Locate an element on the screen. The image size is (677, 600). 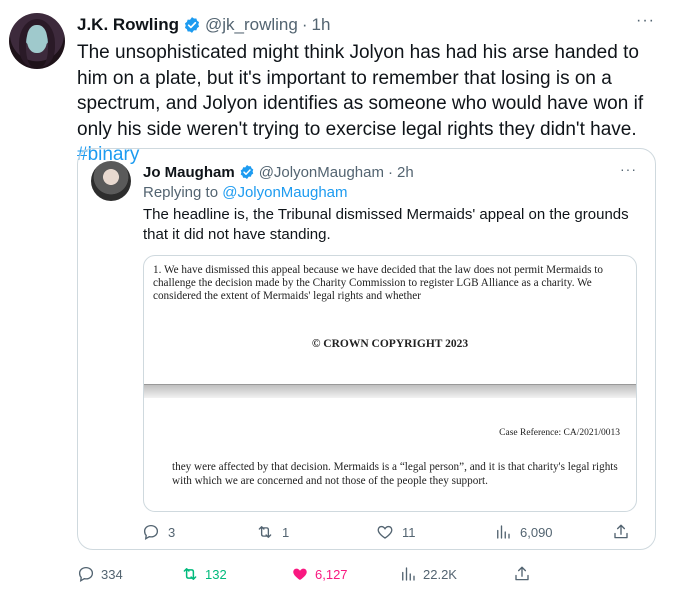
like-count: 11 is located at coordinates (409, 532).